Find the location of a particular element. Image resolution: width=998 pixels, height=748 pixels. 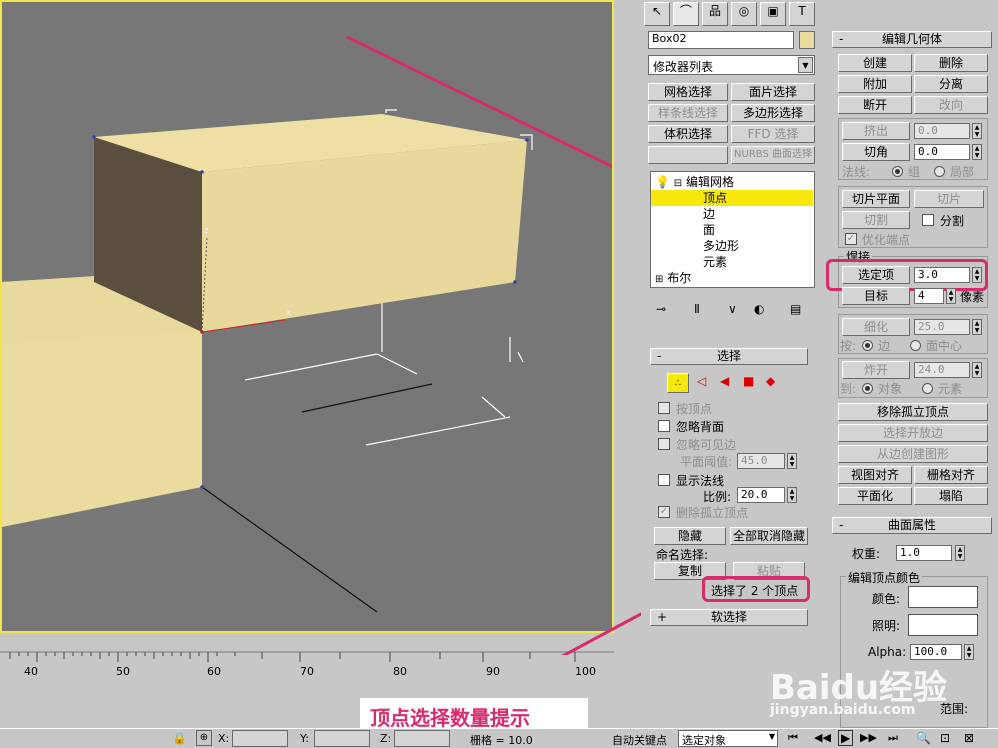

auto-key-label: 自动关键点 is located at coordinates (639, 740).